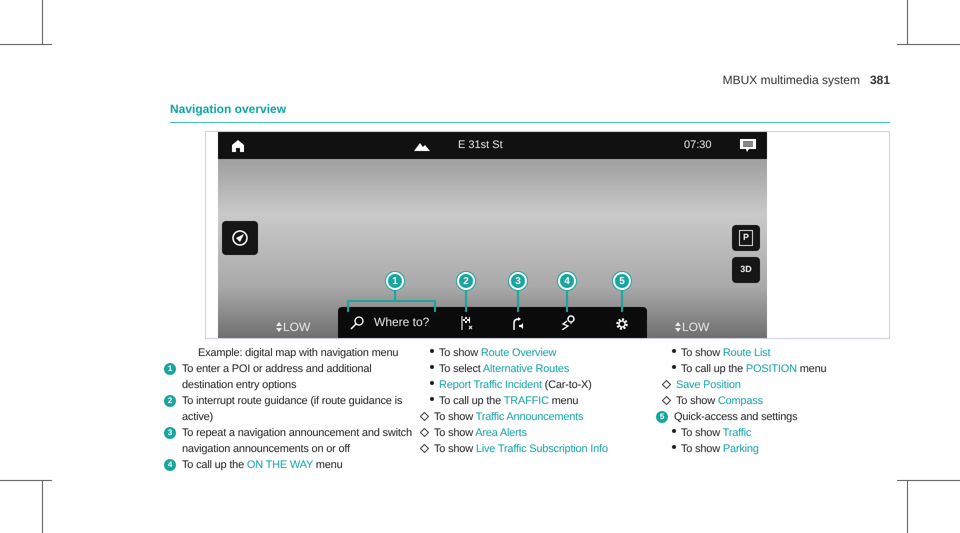 Image resolution: width=960 pixels, height=533 pixels. What do you see at coordinates (170, 433) in the screenshot?
I see `number-badge: 3` at bounding box center [170, 433].